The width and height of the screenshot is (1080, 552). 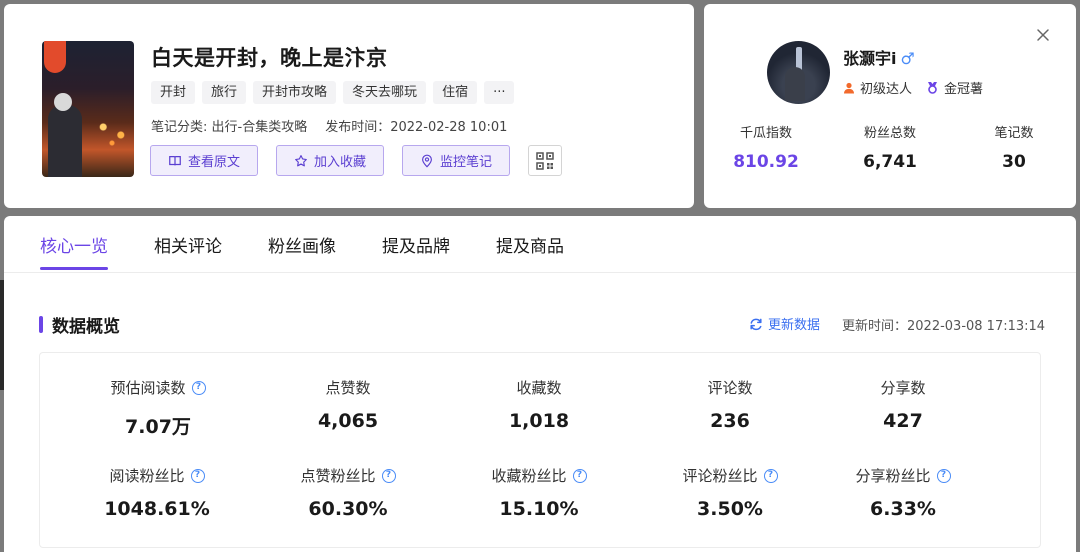 I want to click on ratio-label-wrap: 点赞粉丝比 ?, so click(x=348, y=475).